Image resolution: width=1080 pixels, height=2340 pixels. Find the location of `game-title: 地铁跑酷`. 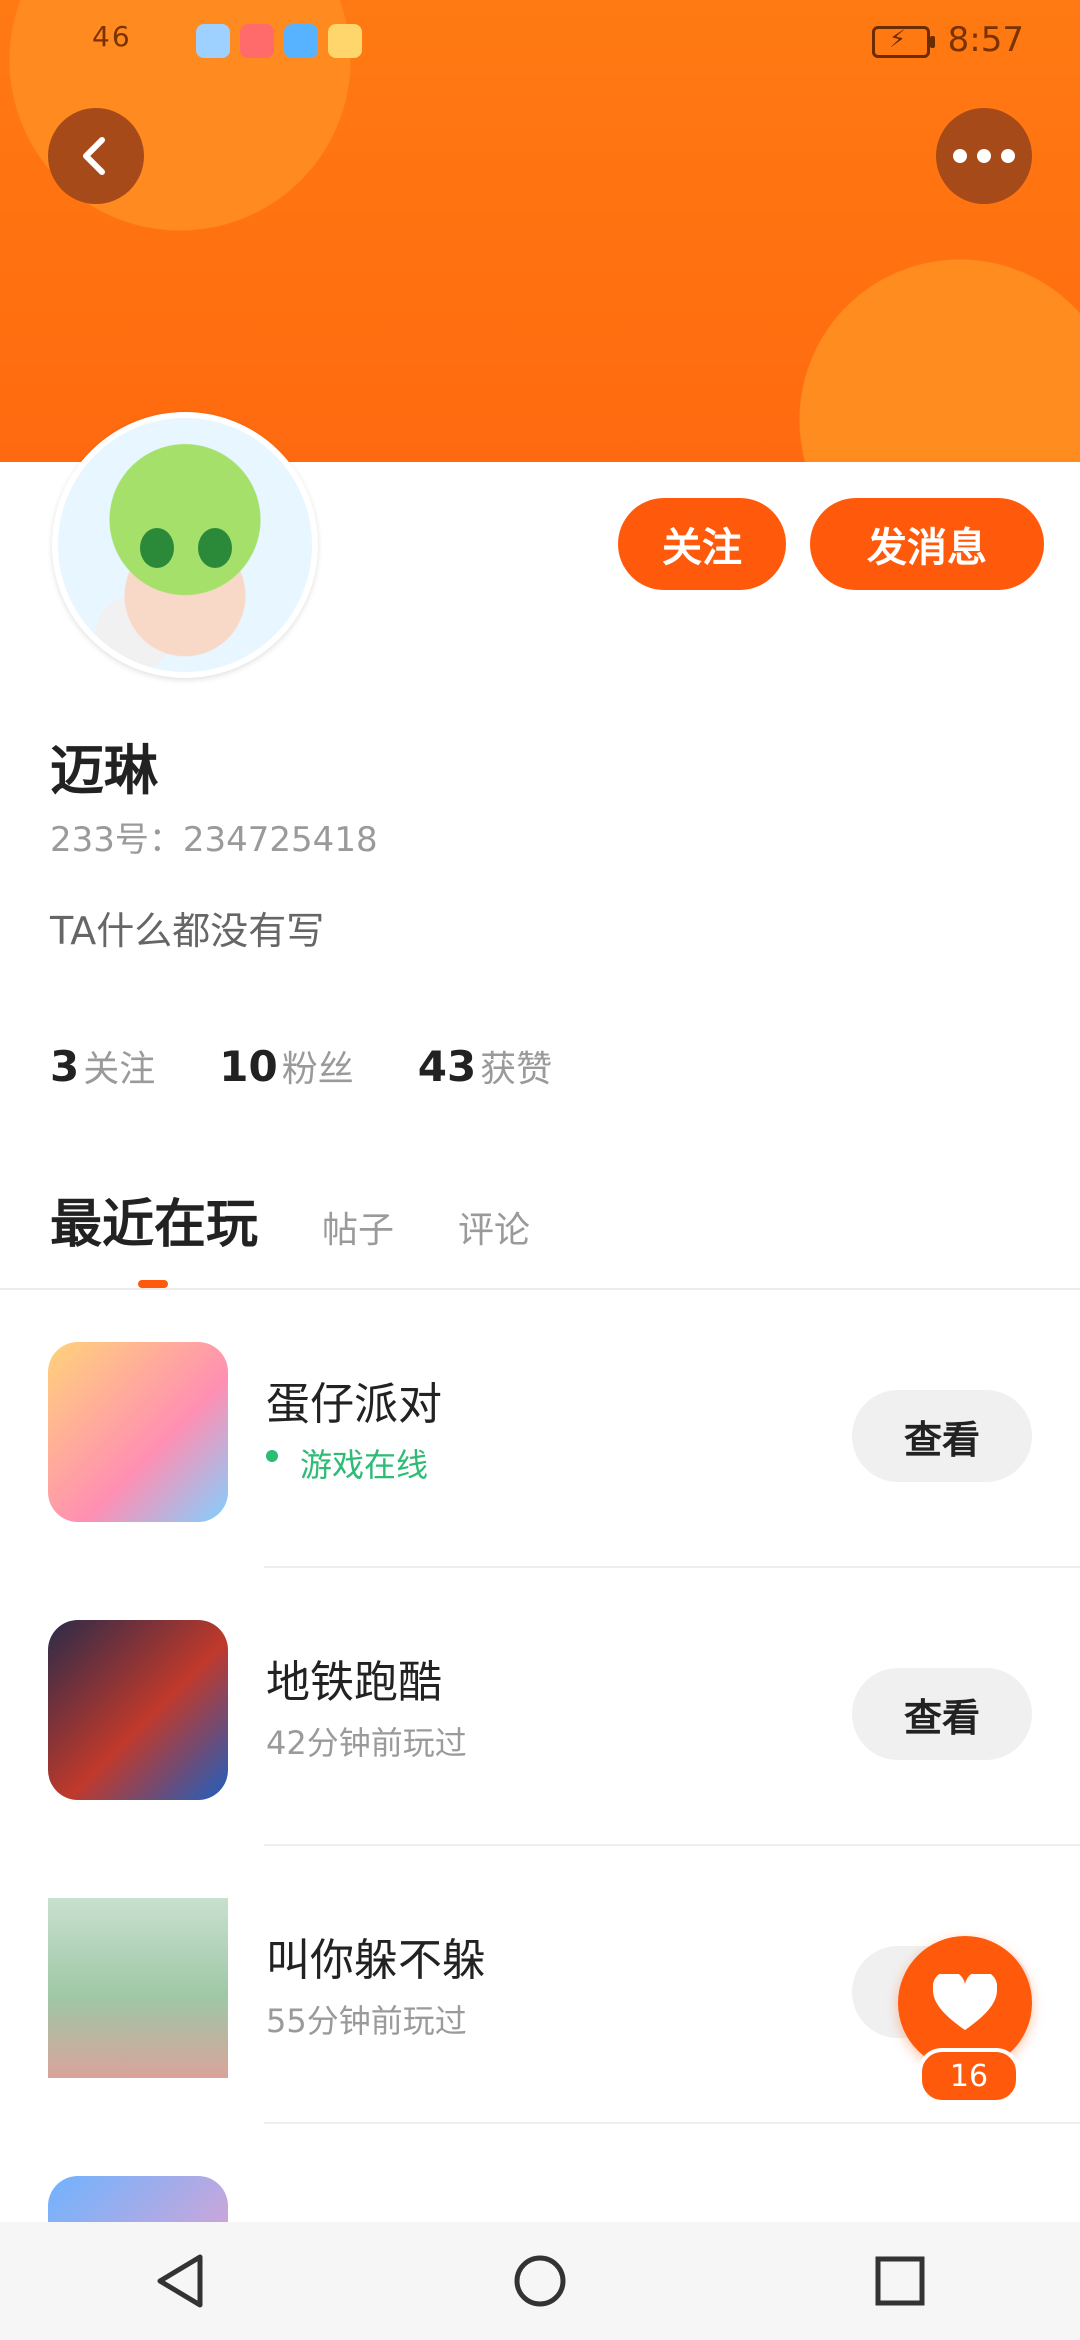

game-title: 地铁跑酷 is located at coordinates (354, 1682).